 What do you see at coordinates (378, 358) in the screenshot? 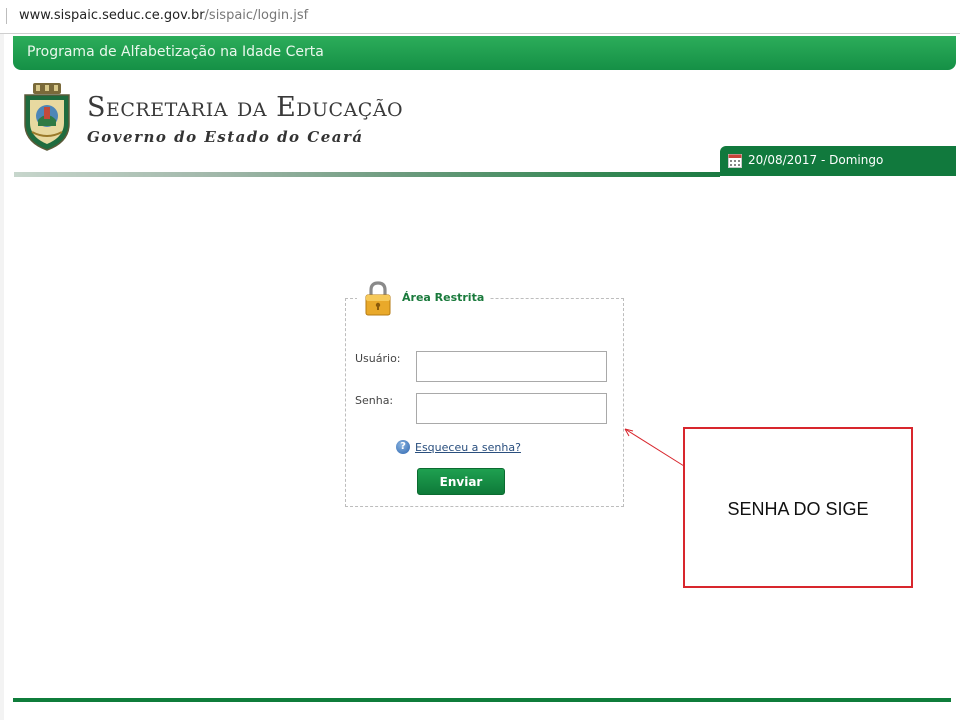
I see `username-label: Usuário:` at bounding box center [378, 358].